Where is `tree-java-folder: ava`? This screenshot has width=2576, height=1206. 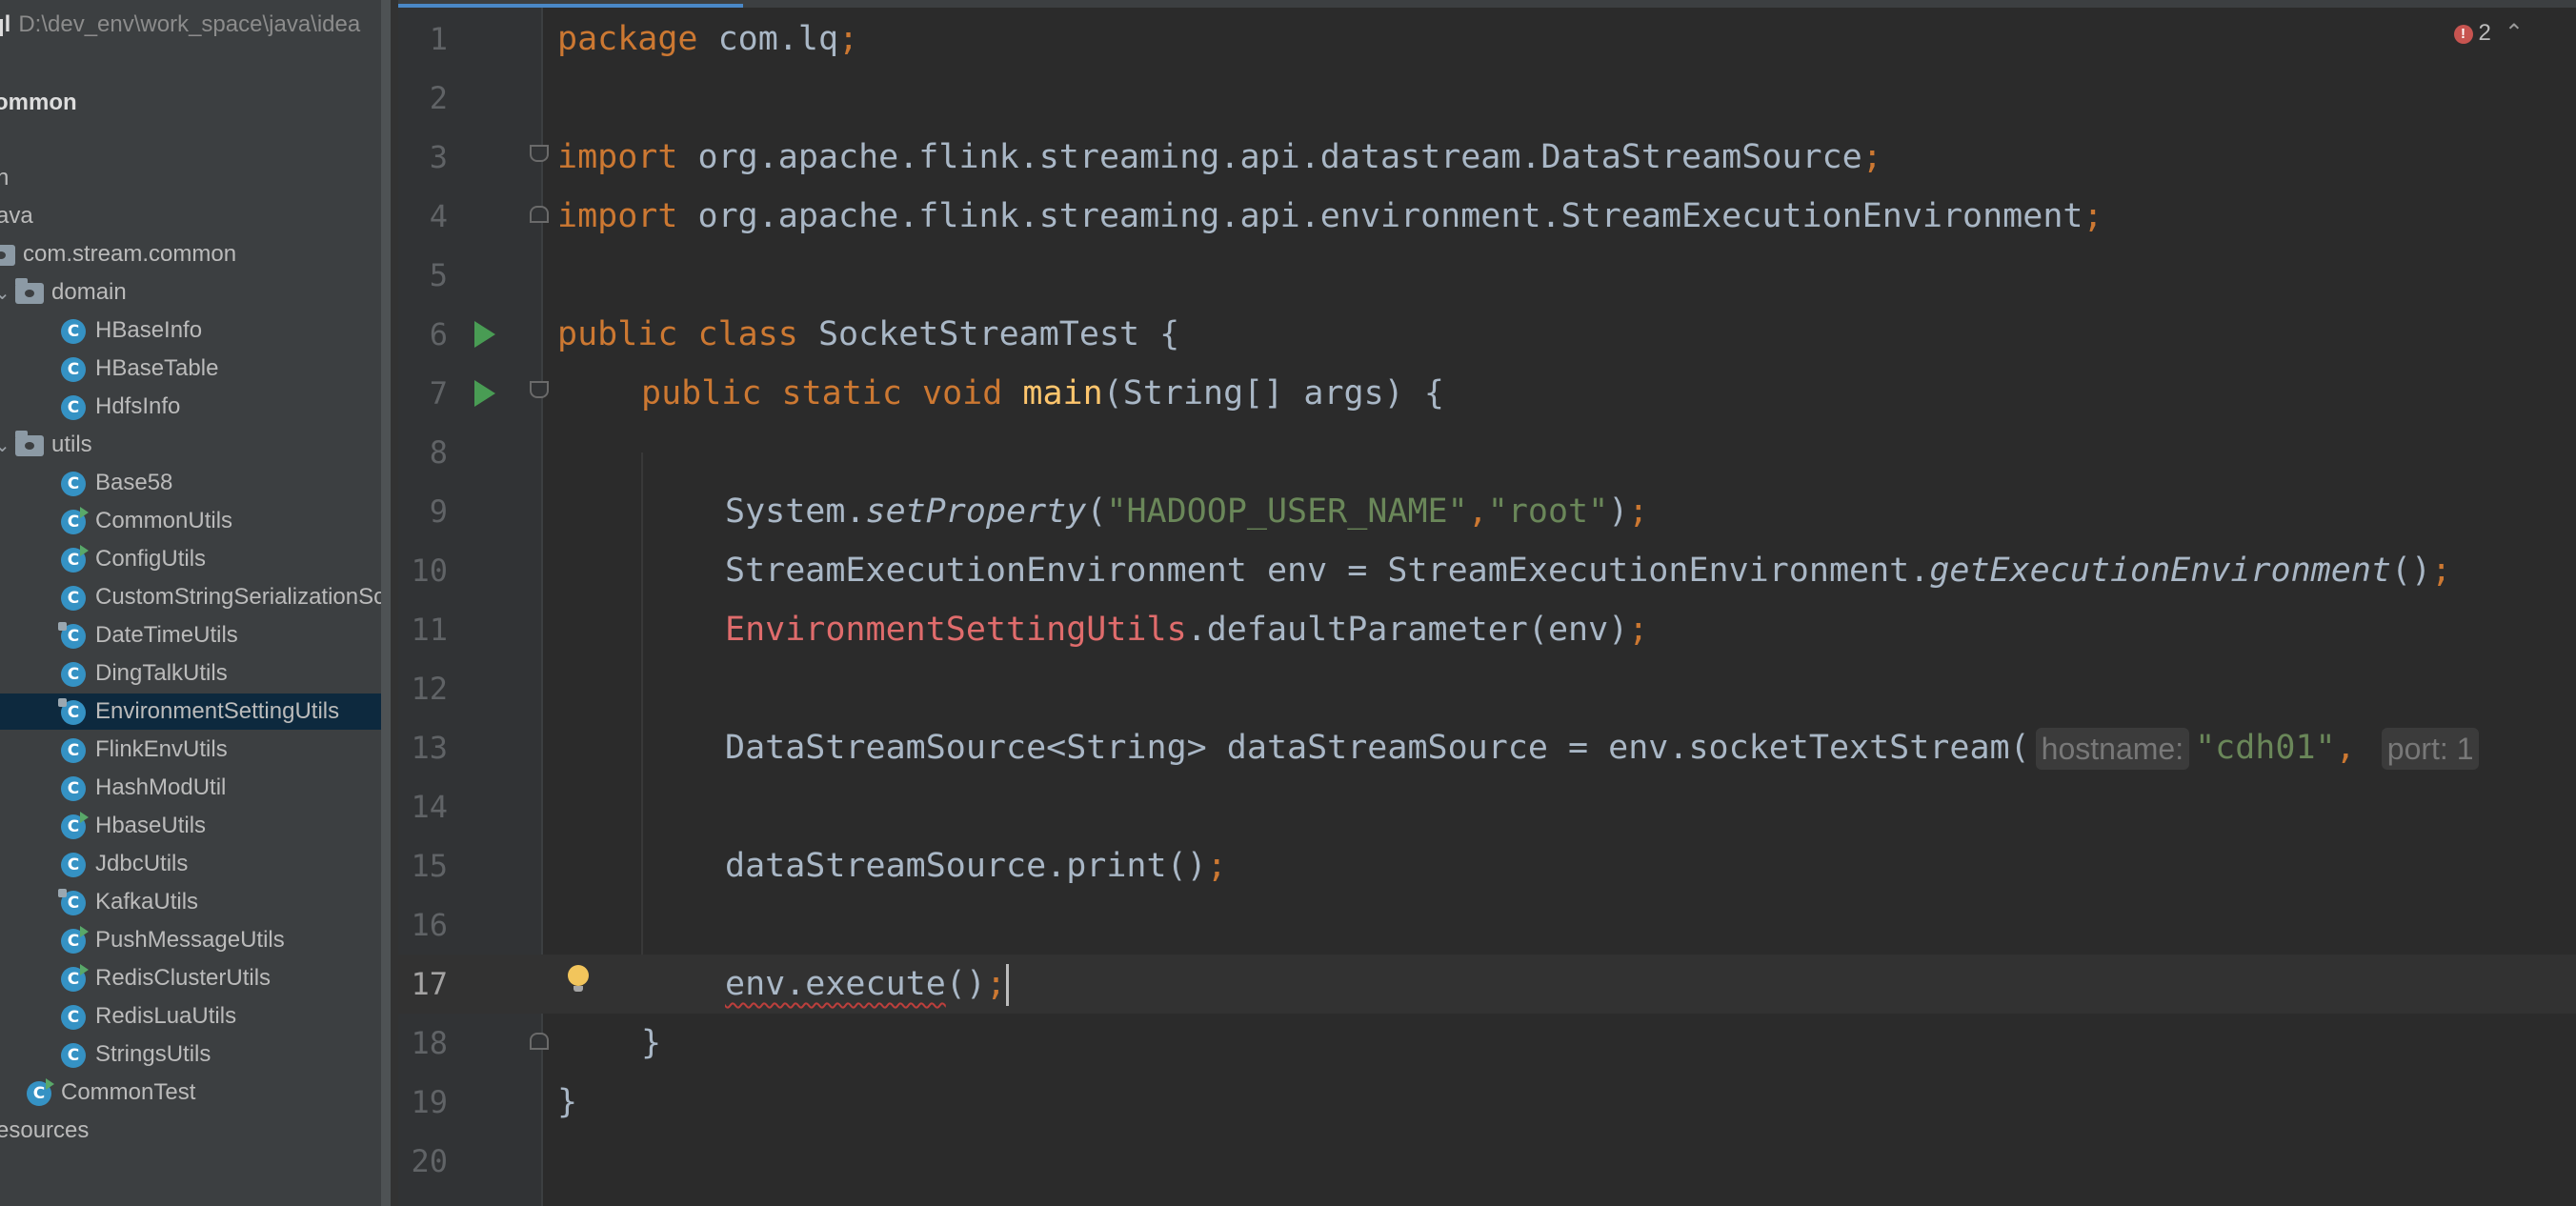 tree-java-folder: ava is located at coordinates (16, 216).